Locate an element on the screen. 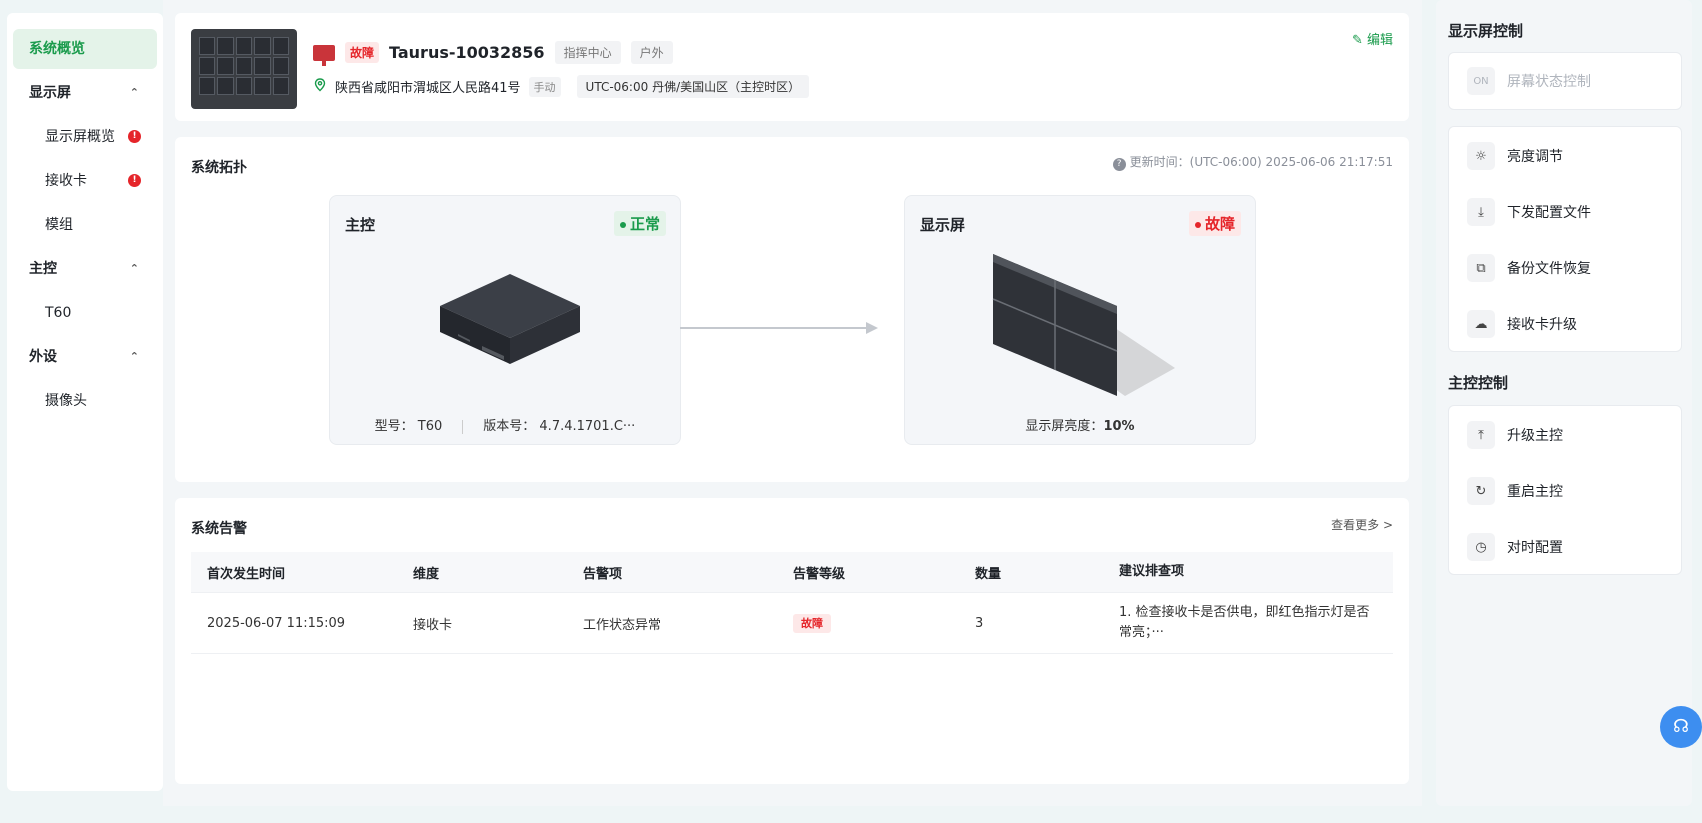 The width and height of the screenshot is (1702, 823). time-sync-button: ◷ 对时配置 is located at coordinates (1565, 547).